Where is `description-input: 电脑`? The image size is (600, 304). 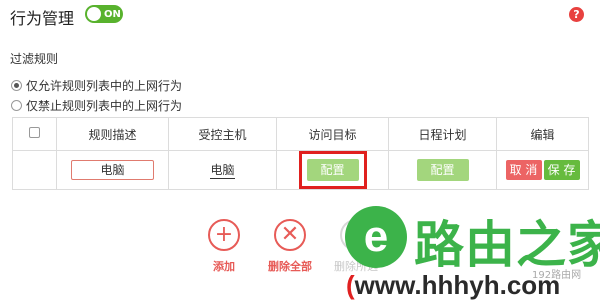 description-input: 电脑 is located at coordinates (112, 170).